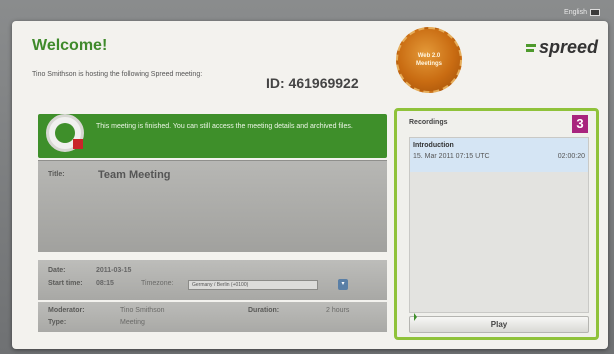 The height and width of the screenshot is (354, 614). Describe the element at coordinates (530, 47) in the screenshot. I see `logo-mark-icon` at that location.